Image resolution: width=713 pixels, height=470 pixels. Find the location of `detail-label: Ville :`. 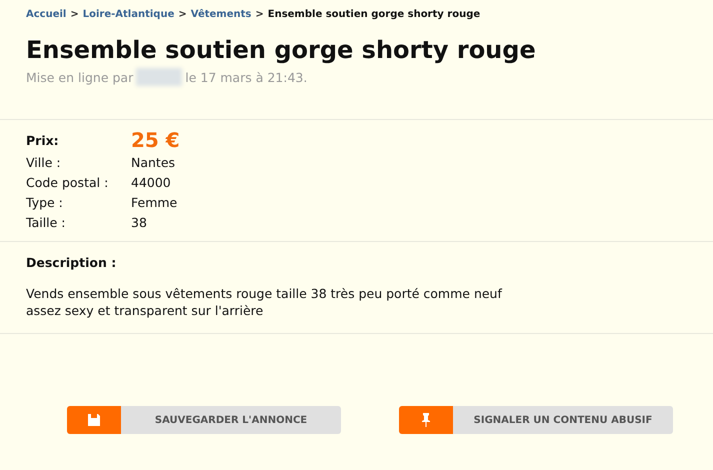

detail-label: Ville : is located at coordinates (44, 163).